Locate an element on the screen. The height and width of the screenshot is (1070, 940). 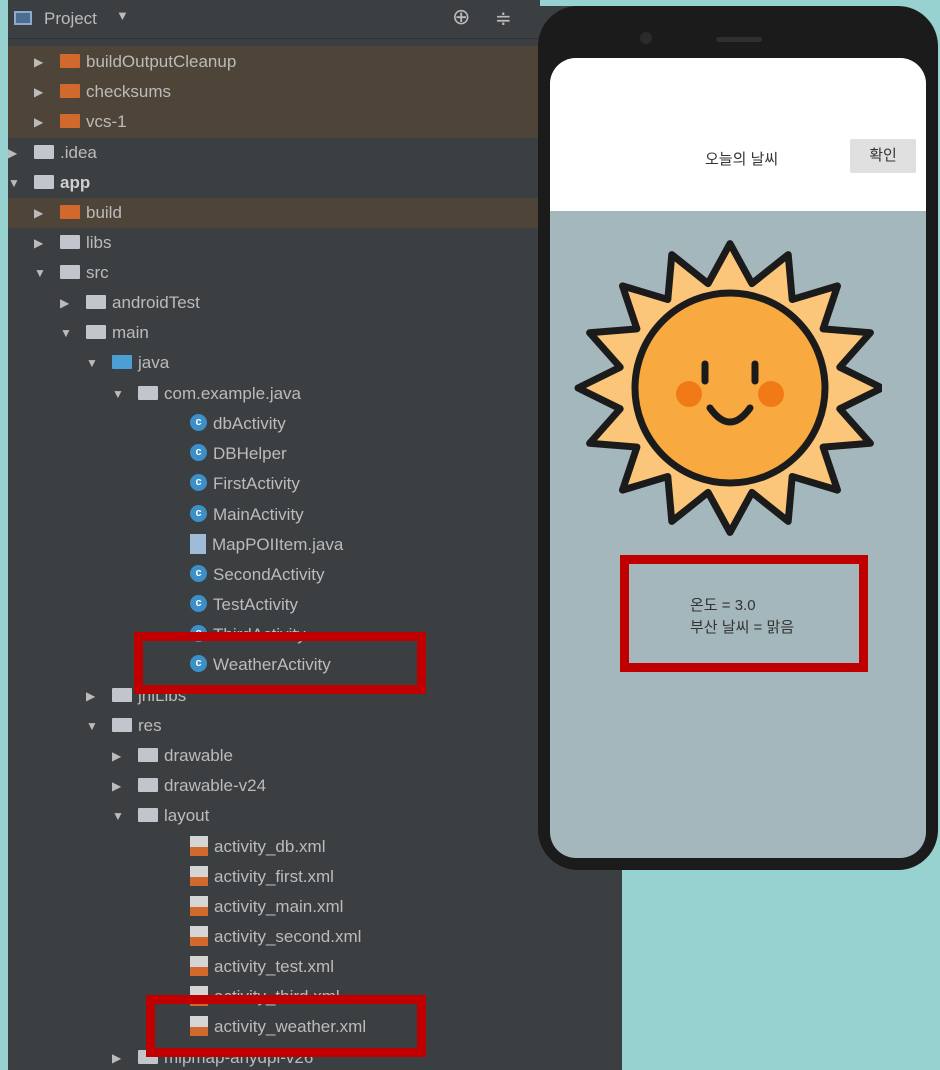
tree-item: c MainActivity is located at coordinates (234, 515).